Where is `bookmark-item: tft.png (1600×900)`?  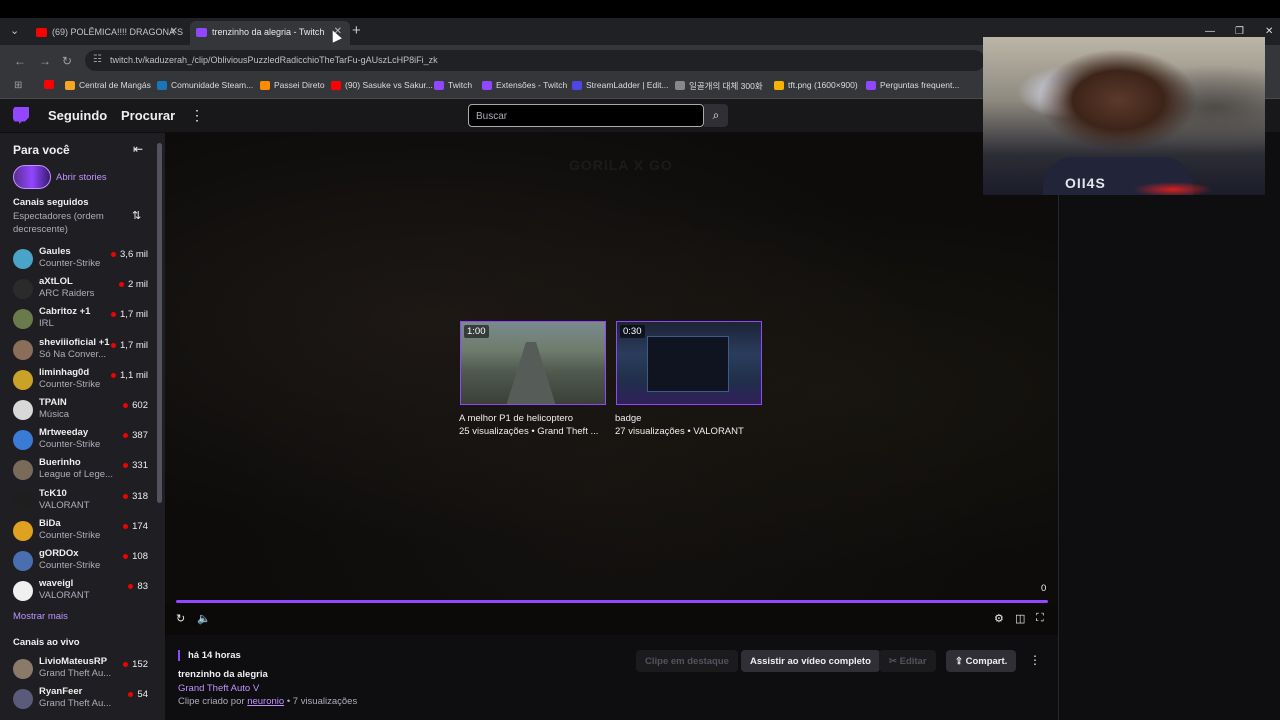
bookmark-item: tft.png (1600×900) is located at coordinates (816, 85).